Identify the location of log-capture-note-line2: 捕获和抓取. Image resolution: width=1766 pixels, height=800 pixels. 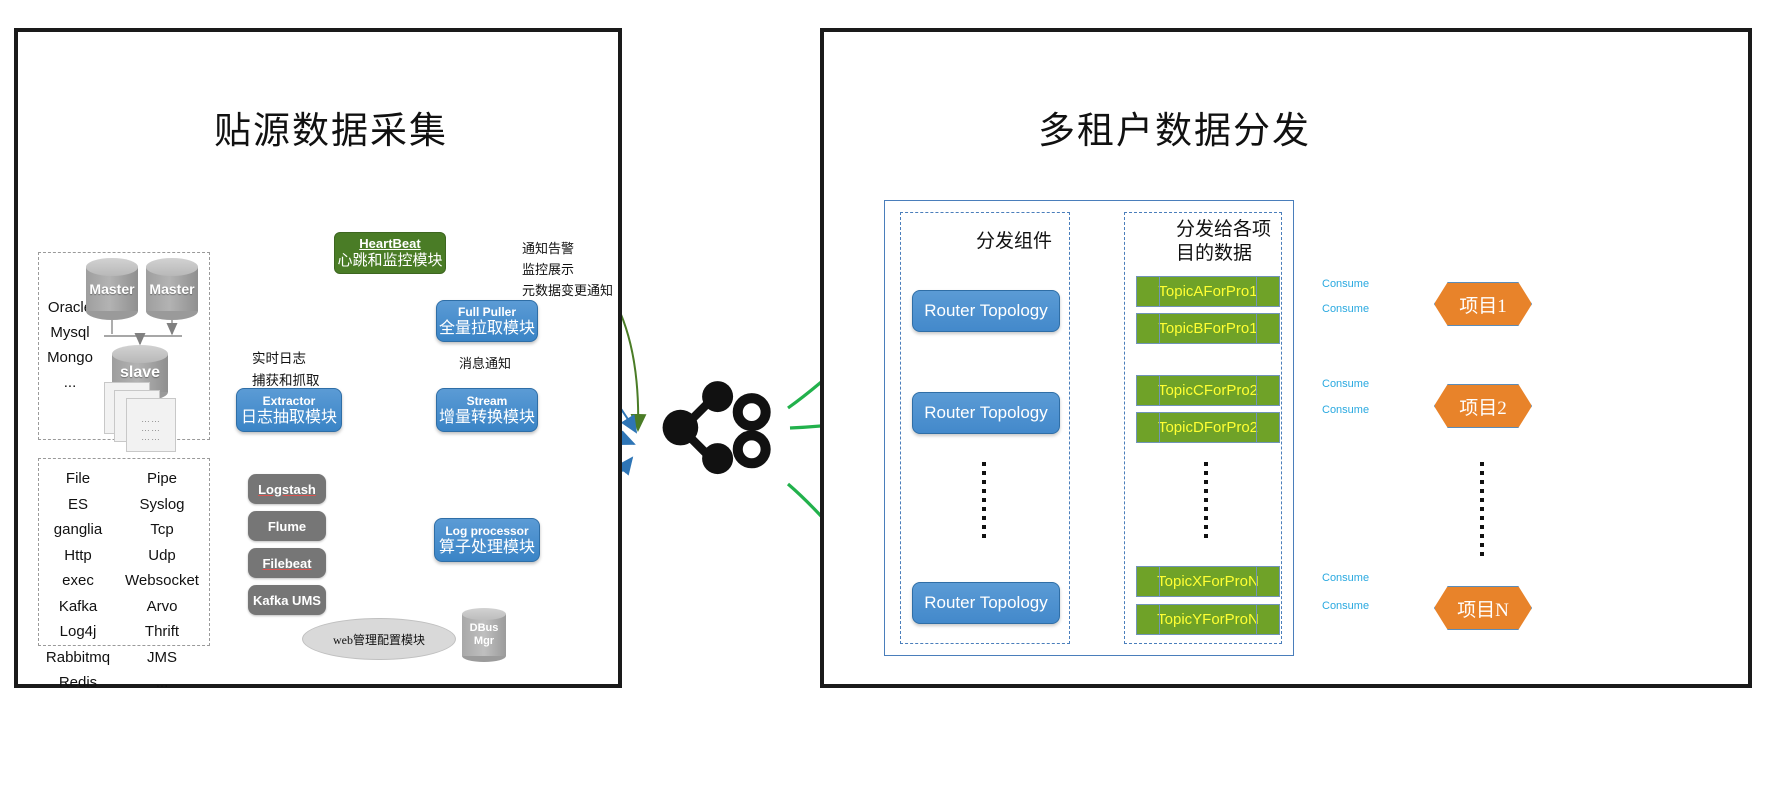
(286, 380).